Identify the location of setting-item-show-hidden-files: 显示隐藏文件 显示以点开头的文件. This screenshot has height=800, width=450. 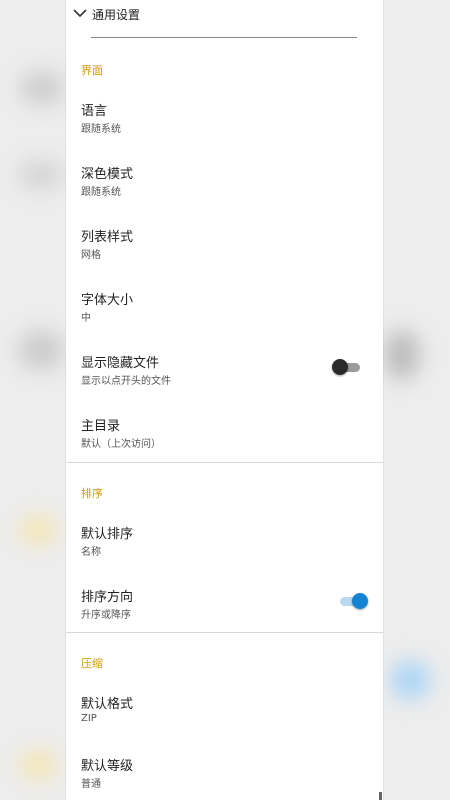
(224, 382).